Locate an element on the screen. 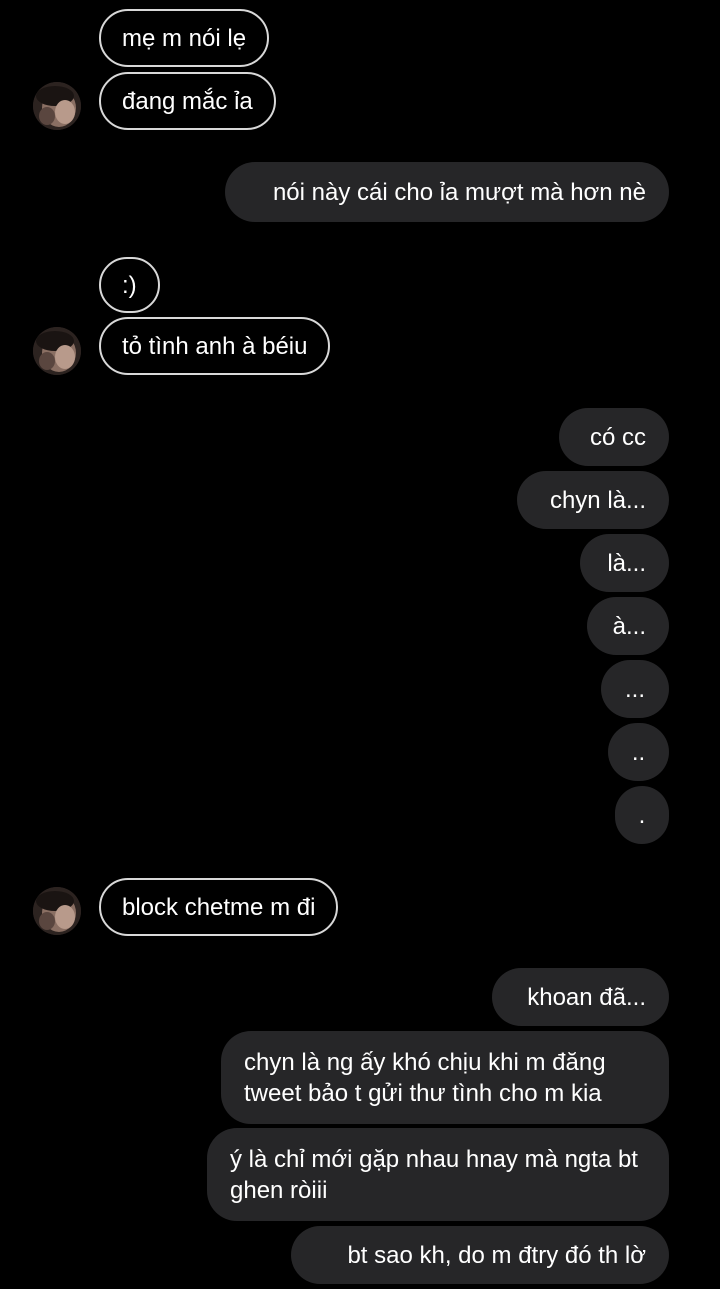 The height and width of the screenshot is (1289, 720). outgoing-message: .. is located at coordinates (638, 752).